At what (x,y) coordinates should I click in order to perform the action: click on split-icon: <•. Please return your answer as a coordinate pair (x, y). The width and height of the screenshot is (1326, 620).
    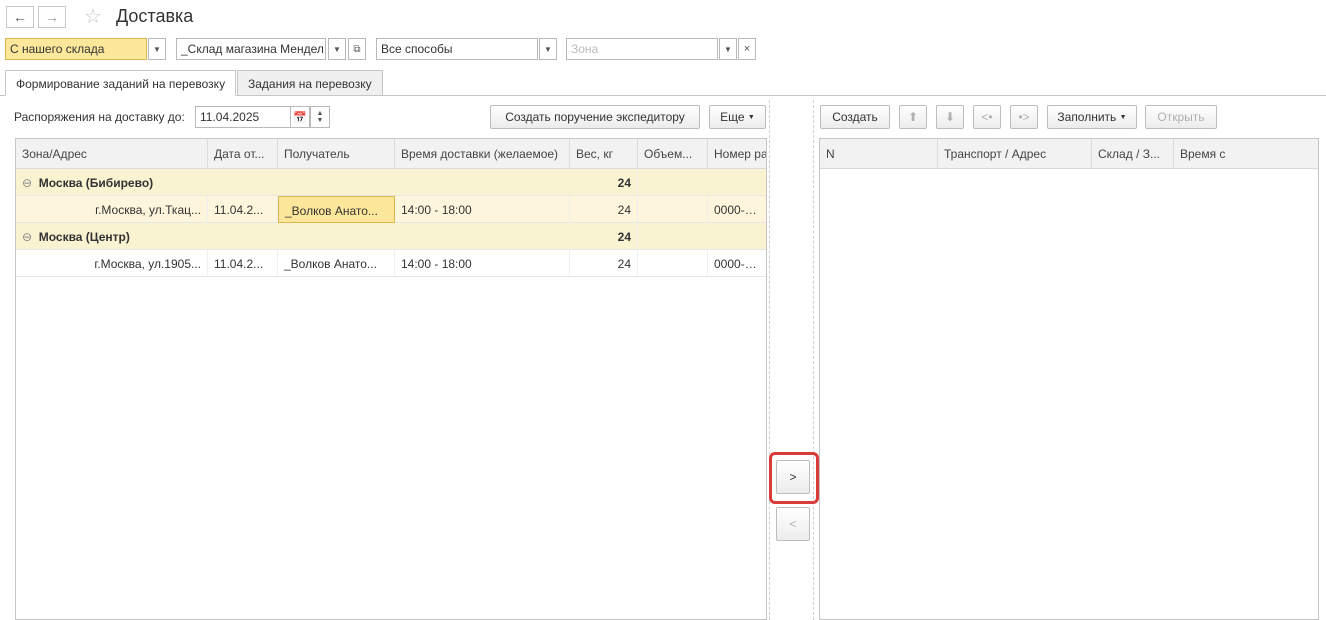
    Looking at the image, I should click on (987, 117).